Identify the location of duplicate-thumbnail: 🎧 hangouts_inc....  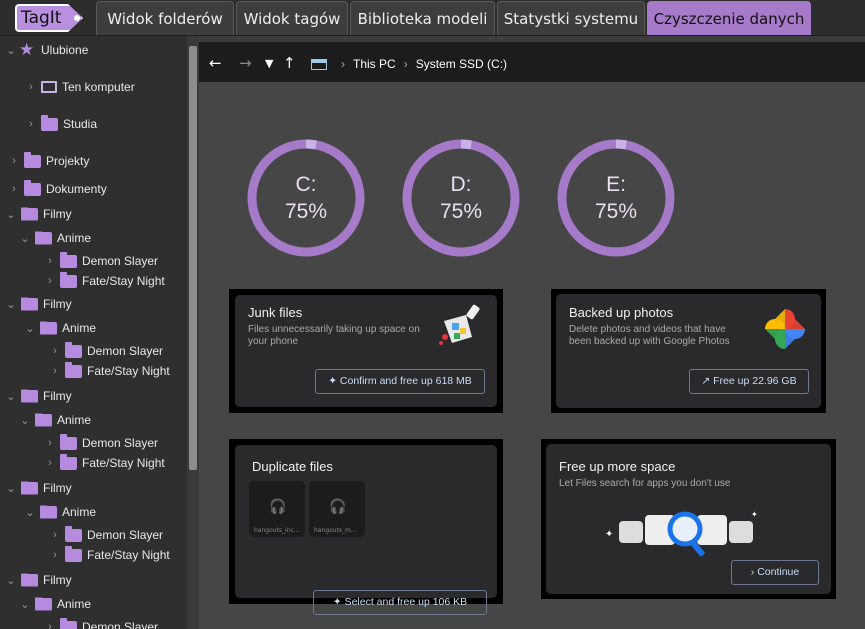
(277, 509).